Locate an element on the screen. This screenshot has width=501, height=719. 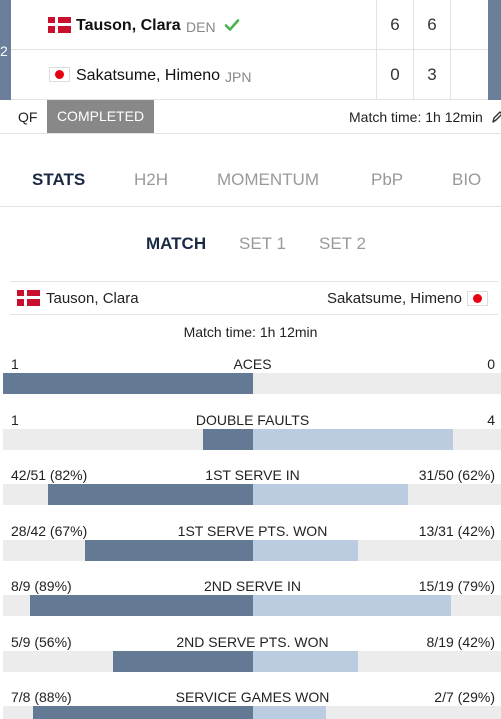
stat-row: 1 DOUBLE FAULTS 4 is located at coordinates (250, 440).